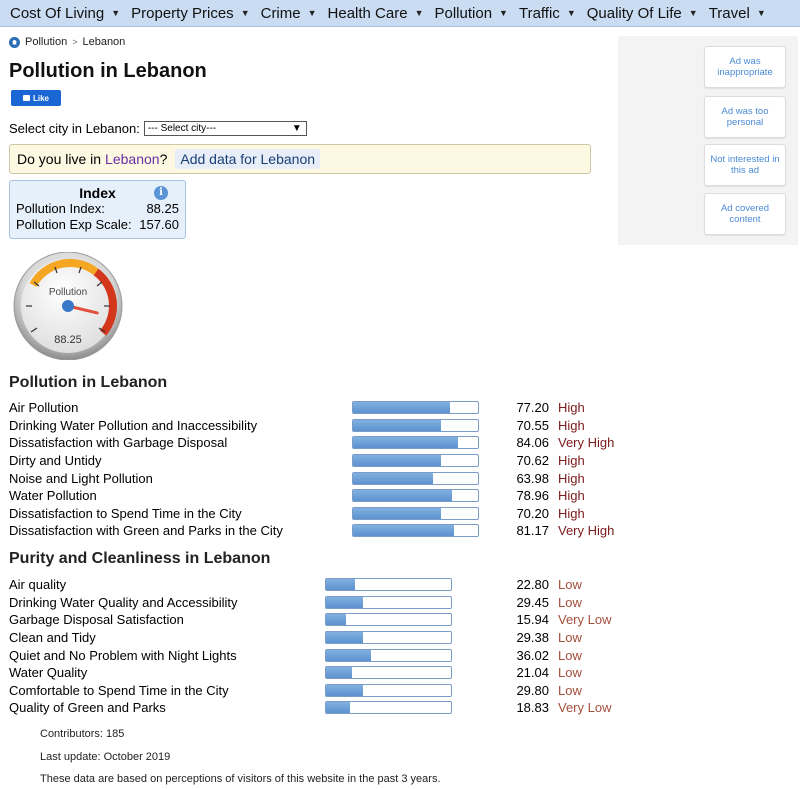 Image resolution: width=800 pixels, height=789 pixels. What do you see at coordinates (119, 690) in the screenshot?
I see `row-label: Comfortable to Spend Time in the City` at bounding box center [119, 690].